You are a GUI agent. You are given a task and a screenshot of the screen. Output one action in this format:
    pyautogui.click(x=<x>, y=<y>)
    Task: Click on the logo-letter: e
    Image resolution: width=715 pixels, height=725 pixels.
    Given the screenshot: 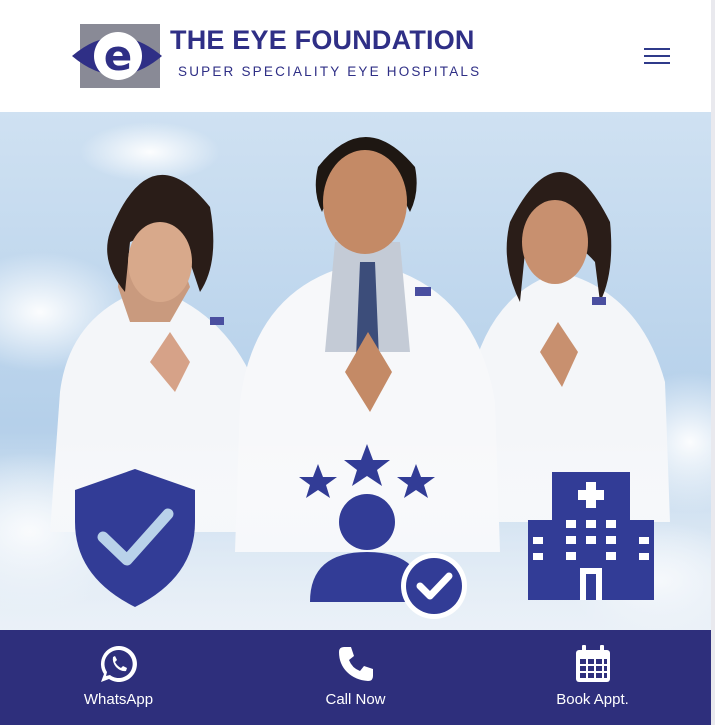 What is the action you would take?
    pyautogui.click(x=118, y=55)
    